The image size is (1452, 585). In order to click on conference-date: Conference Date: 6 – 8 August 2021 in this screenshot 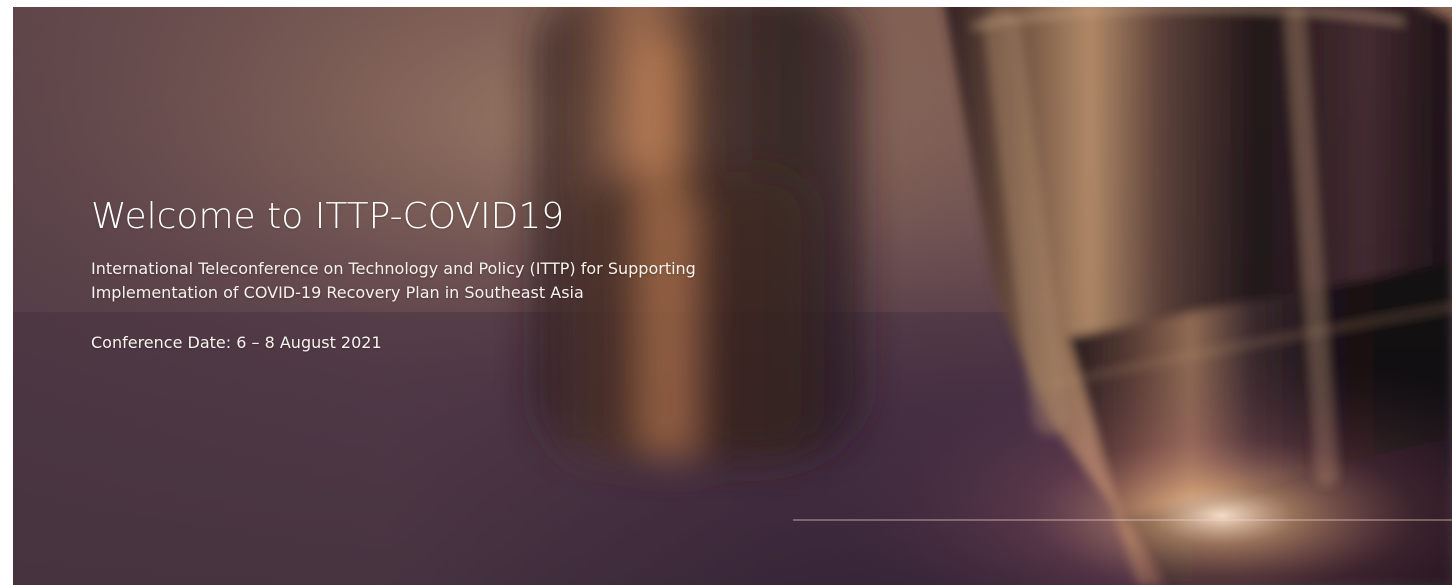, I will do `click(236, 342)`.